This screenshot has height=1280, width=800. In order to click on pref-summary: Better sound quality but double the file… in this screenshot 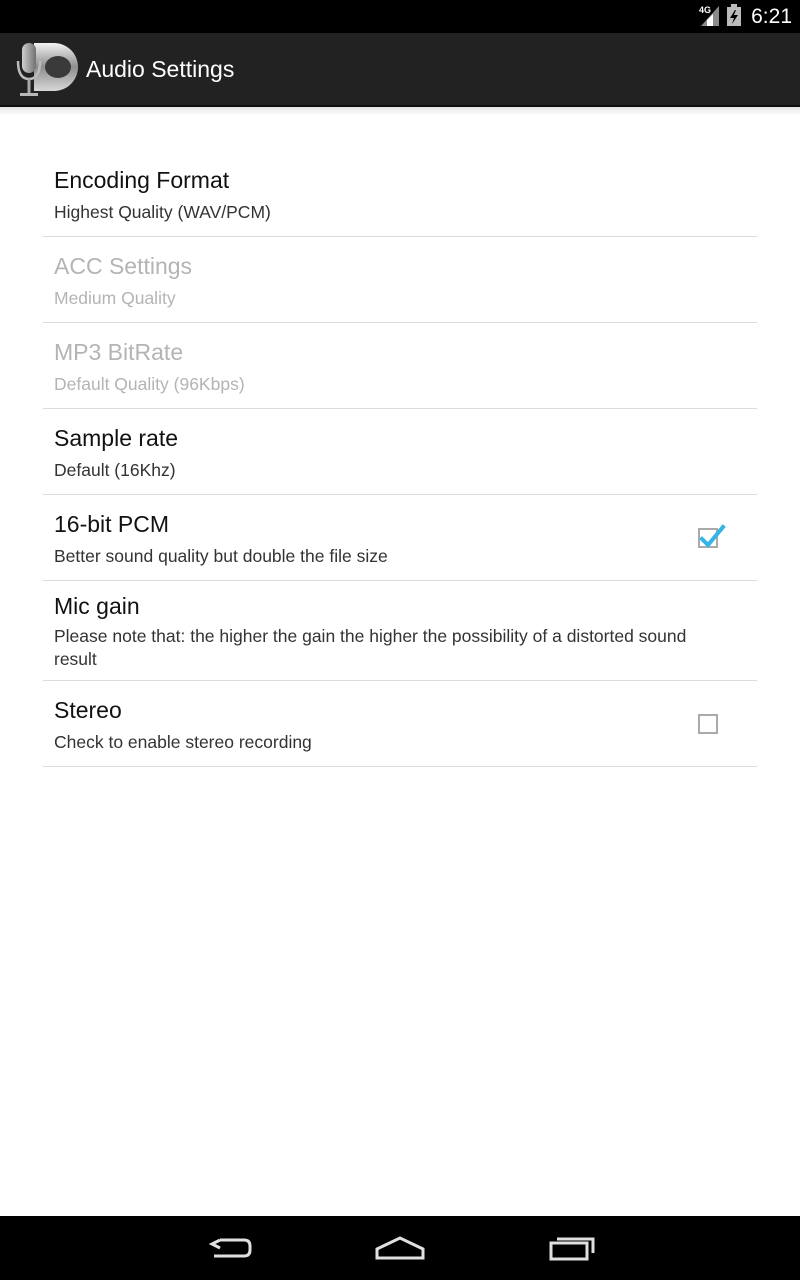, I will do `click(221, 556)`.